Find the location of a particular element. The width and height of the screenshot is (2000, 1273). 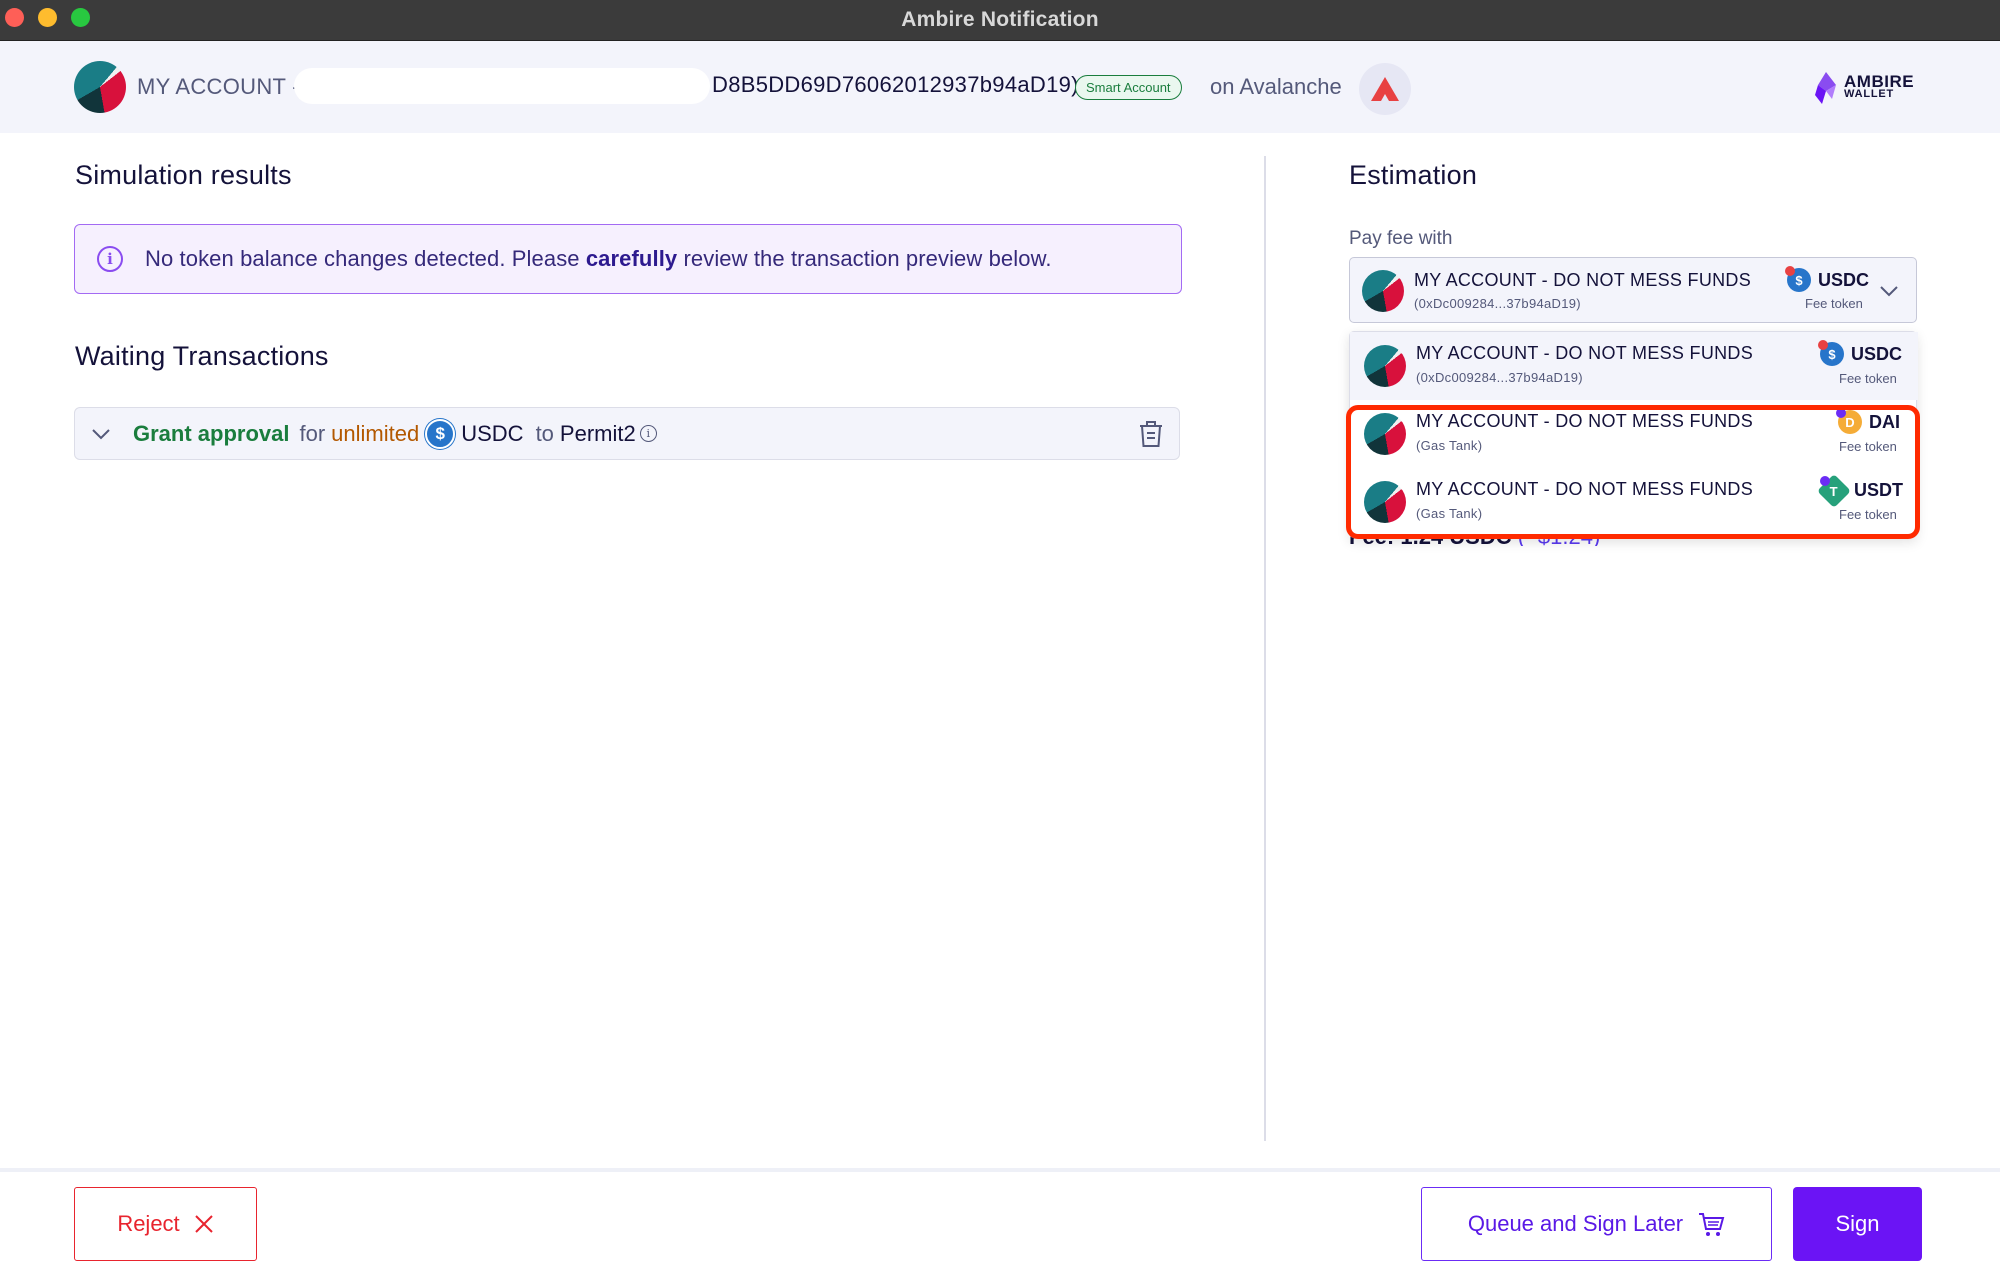

option-account-sub: (0xDc009284...37b94aD19) is located at coordinates (1499, 377).